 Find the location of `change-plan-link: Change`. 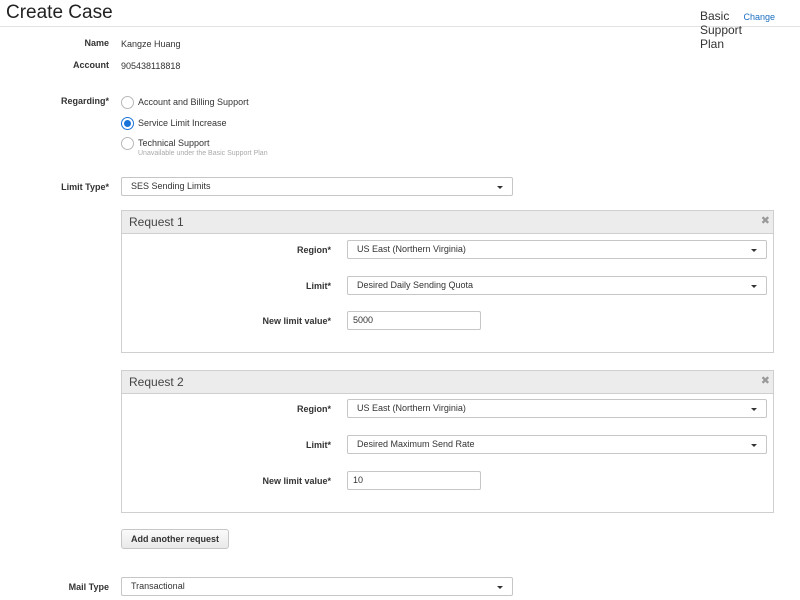

change-plan-link: Change is located at coordinates (759, 17).